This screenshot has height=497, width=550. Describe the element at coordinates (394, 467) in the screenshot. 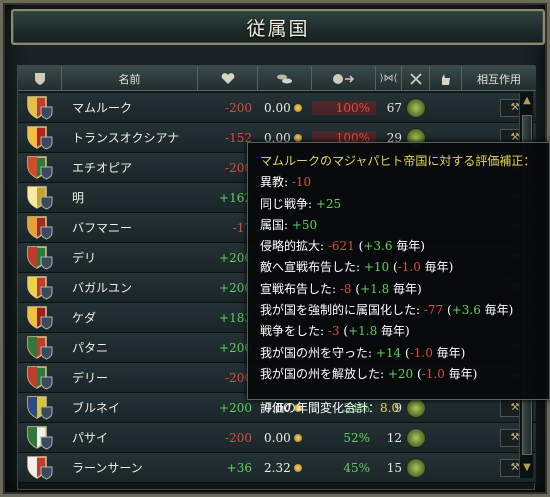

I see `vassal-development: 15` at that location.